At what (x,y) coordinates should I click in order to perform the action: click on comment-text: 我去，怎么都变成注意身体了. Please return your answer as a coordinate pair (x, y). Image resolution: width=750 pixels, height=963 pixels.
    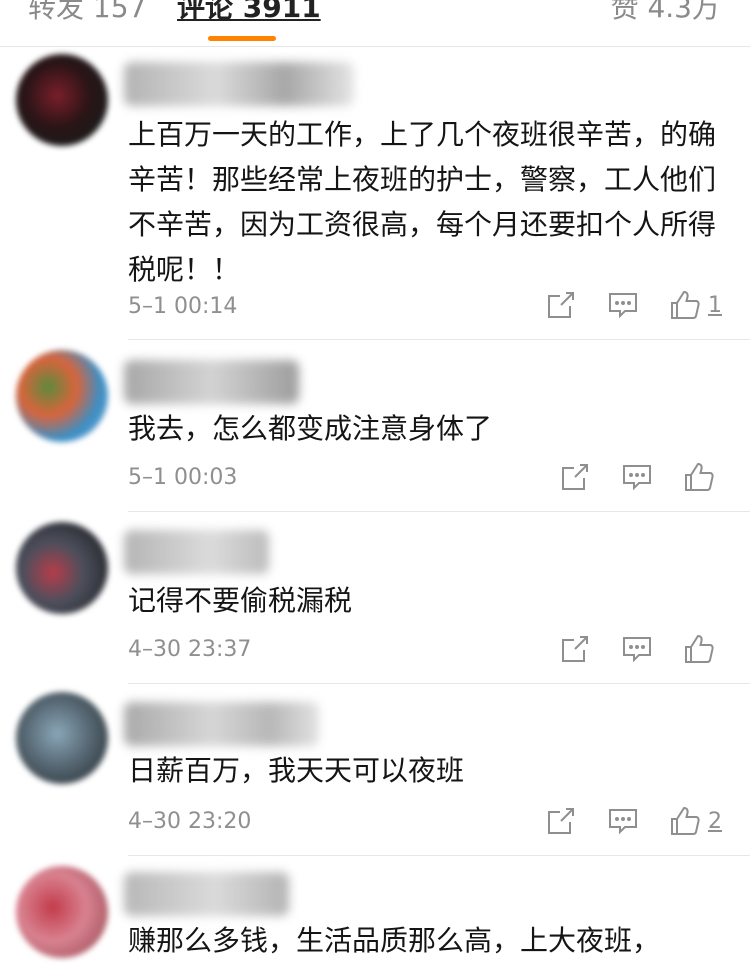
    Looking at the image, I should click on (310, 428).